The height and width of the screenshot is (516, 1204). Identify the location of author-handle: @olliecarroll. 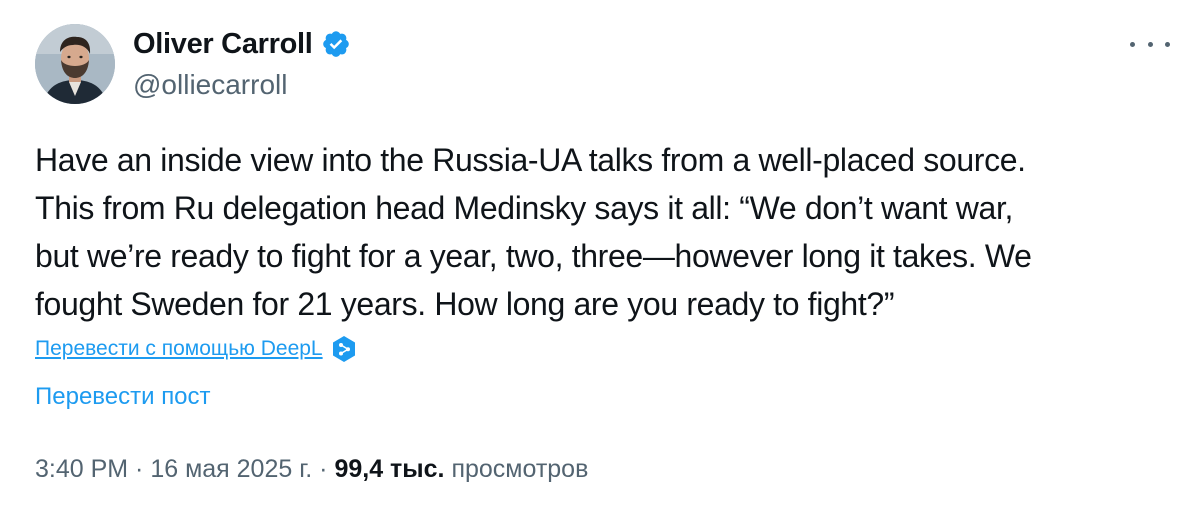
(210, 85).